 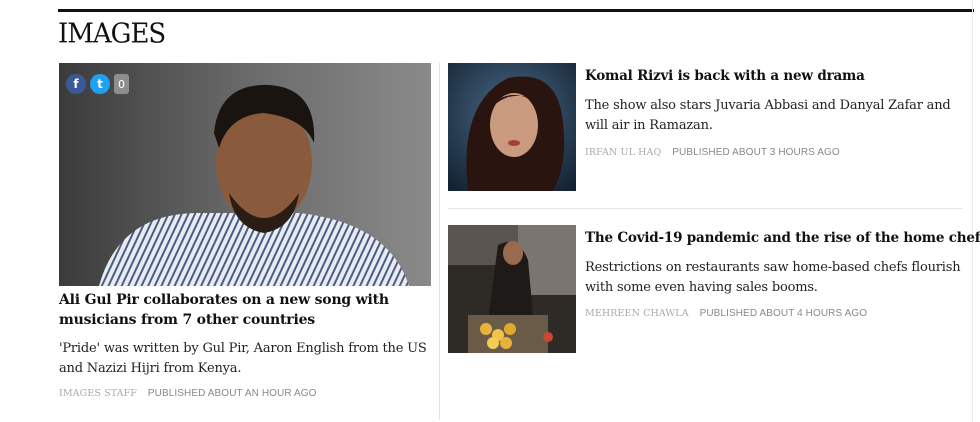 What do you see at coordinates (112, 34) in the screenshot?
I see `images-logo: IMAGES` at bounding box center [112, 34].